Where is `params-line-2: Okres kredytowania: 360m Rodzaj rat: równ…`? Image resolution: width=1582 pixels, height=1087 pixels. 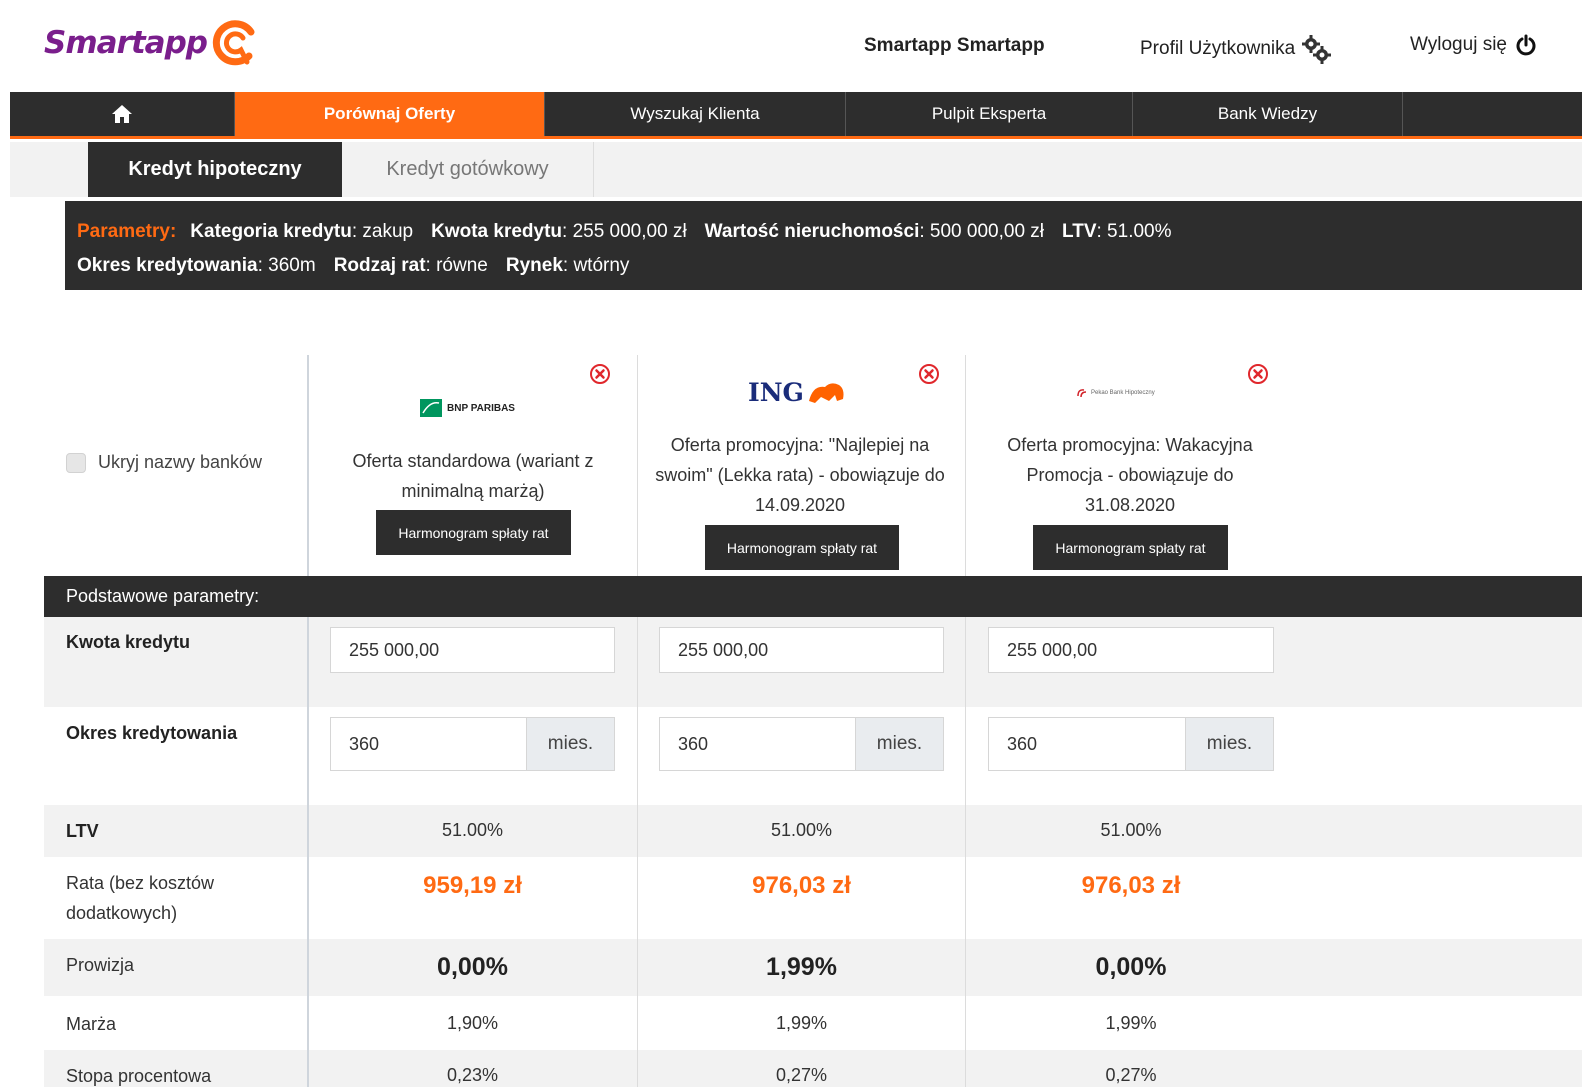
params-line-2: Okres kredytowania: 360m Rodzaj rat: równ… is located at coordinates (829, 266).